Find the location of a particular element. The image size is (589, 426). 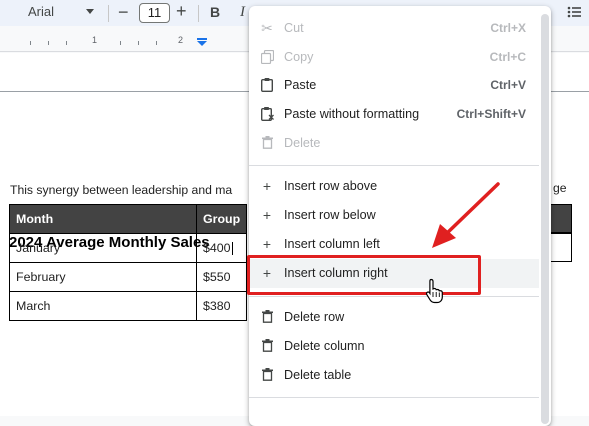

table-row: February $550 is located at coordinates (128, 277).